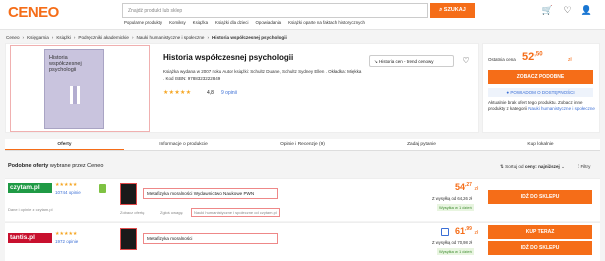 The width and height of the screenshot is (605, 261). I want to click on offer-shipping: Z wysyłką od 70,98 zł, so click(452, 242).